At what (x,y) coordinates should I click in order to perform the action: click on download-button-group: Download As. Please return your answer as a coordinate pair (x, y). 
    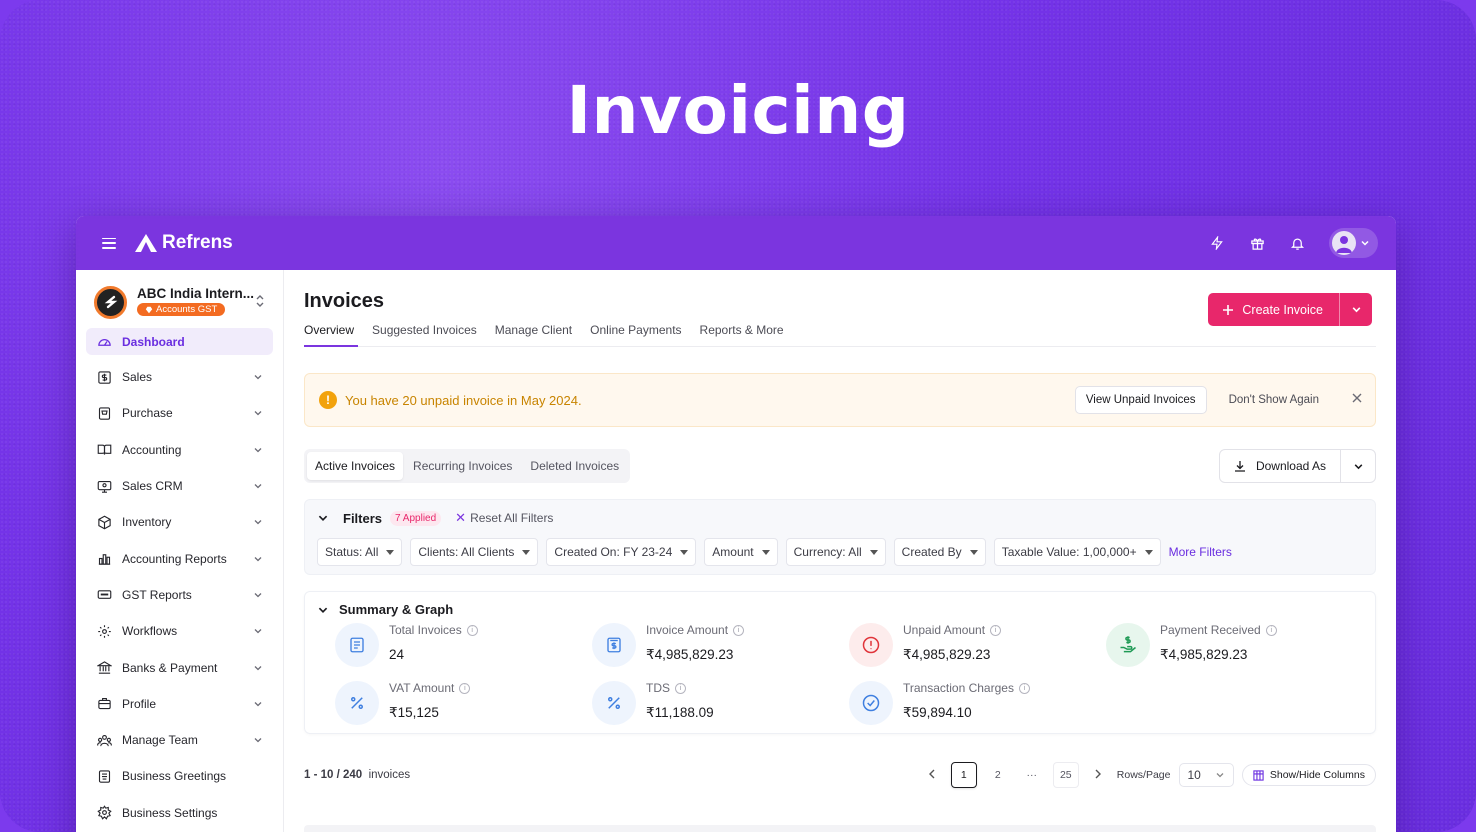
    Looking at the image, I should click on (1297, 466).